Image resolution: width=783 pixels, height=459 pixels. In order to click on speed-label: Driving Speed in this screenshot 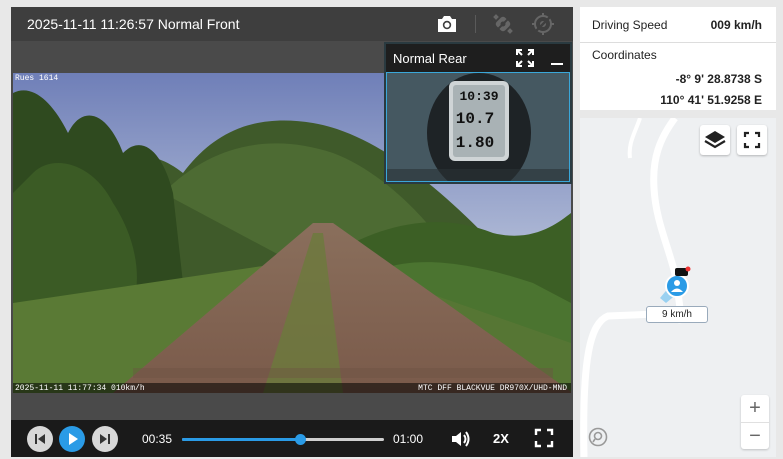, I will do `click(630, 25)`.